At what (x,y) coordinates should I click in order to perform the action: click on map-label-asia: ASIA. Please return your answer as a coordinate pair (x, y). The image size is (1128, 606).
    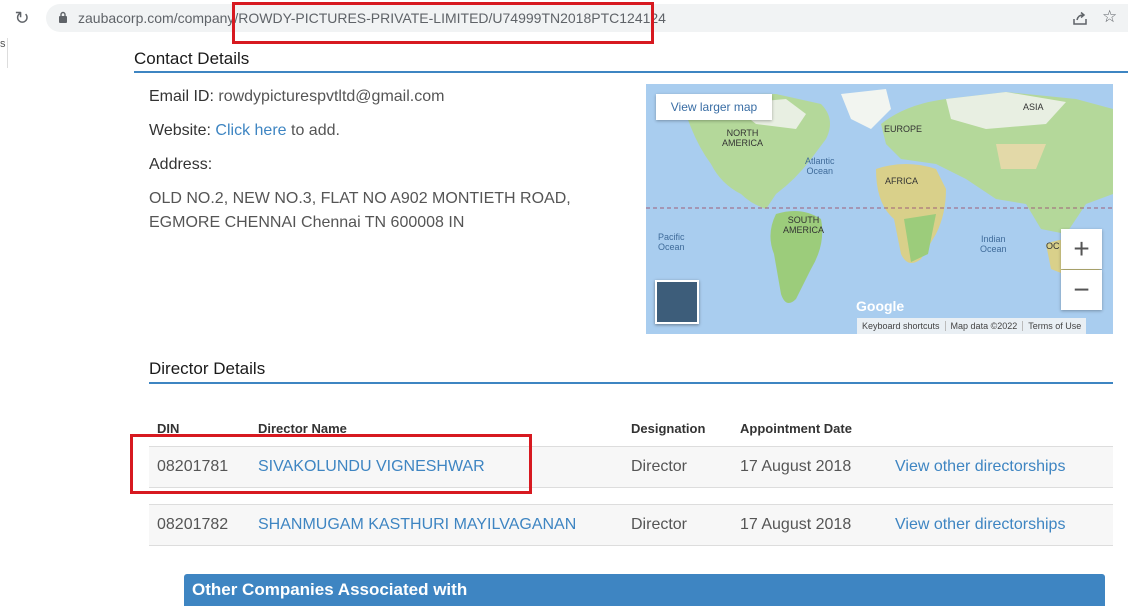
    Looking at the image, I should click on (1033, 107).